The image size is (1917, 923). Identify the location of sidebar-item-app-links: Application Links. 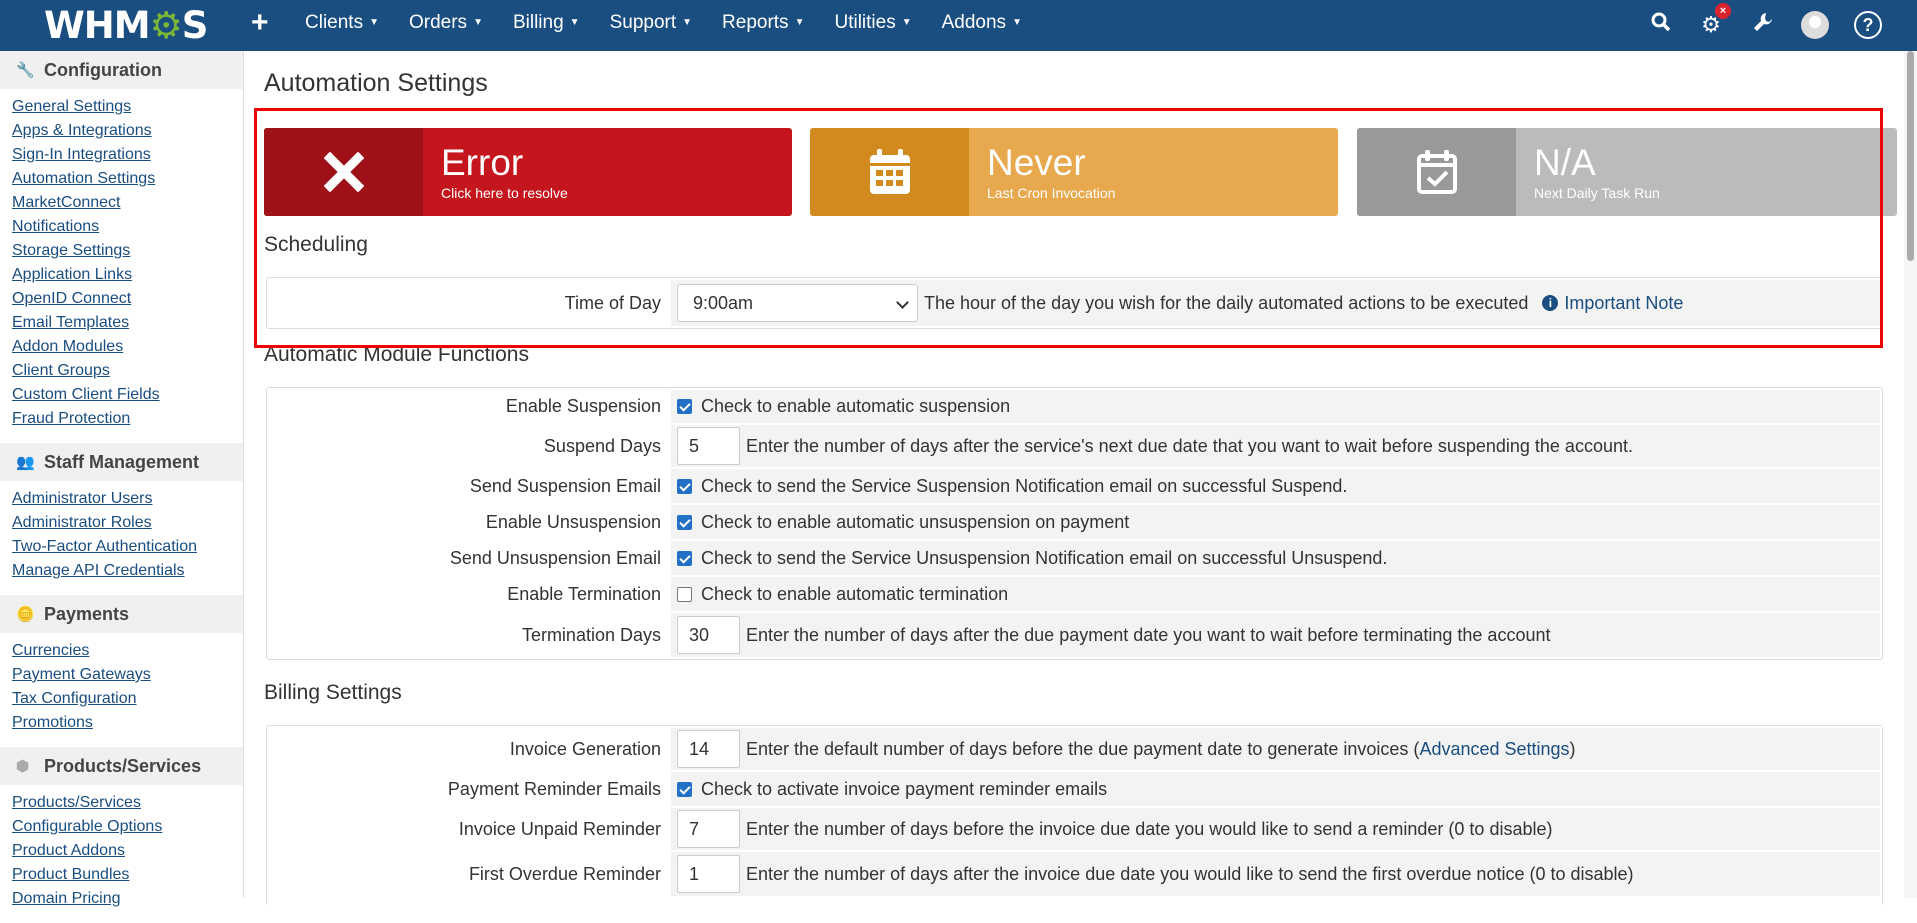
(127, 275).